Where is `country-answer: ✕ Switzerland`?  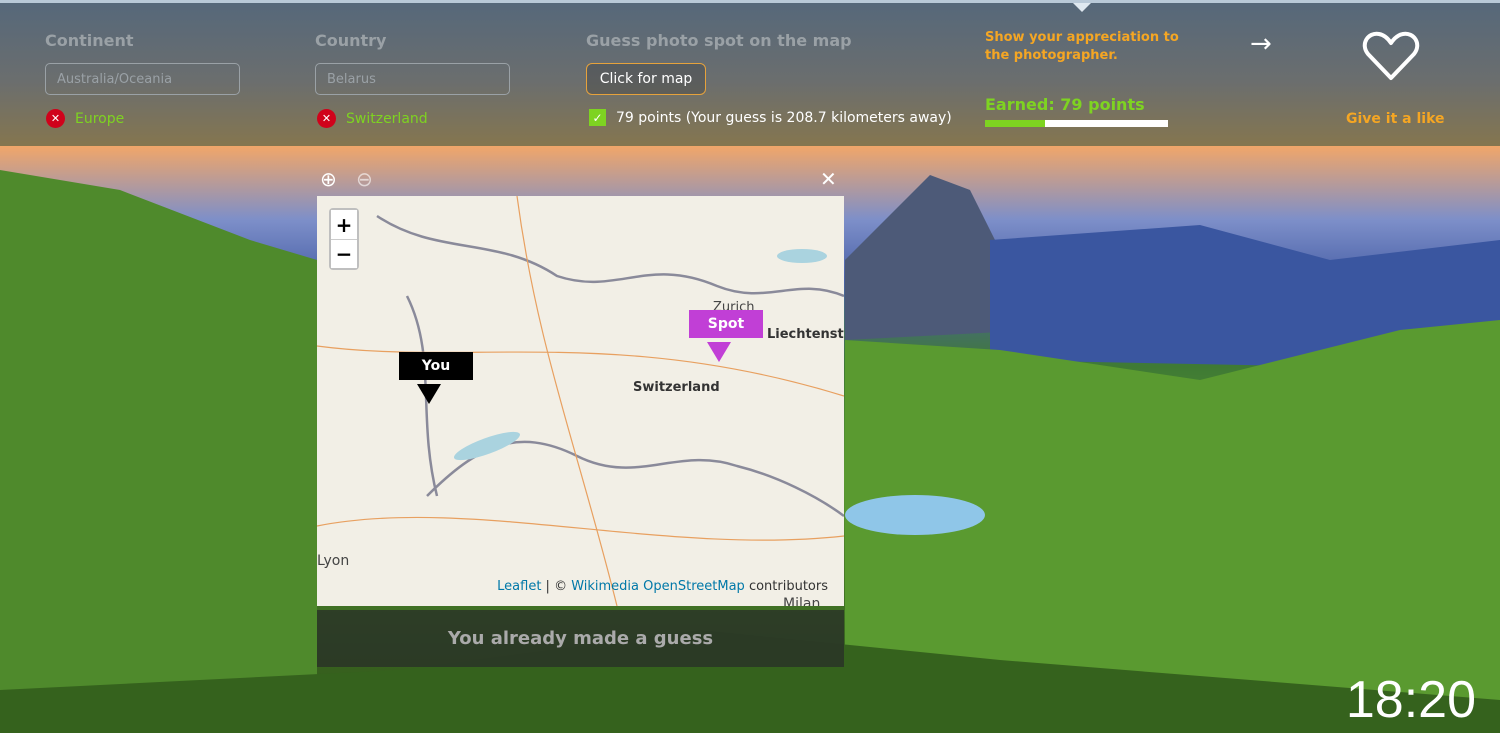 country-answer: ✕ Switzerland is located at coordinates (372, 118).